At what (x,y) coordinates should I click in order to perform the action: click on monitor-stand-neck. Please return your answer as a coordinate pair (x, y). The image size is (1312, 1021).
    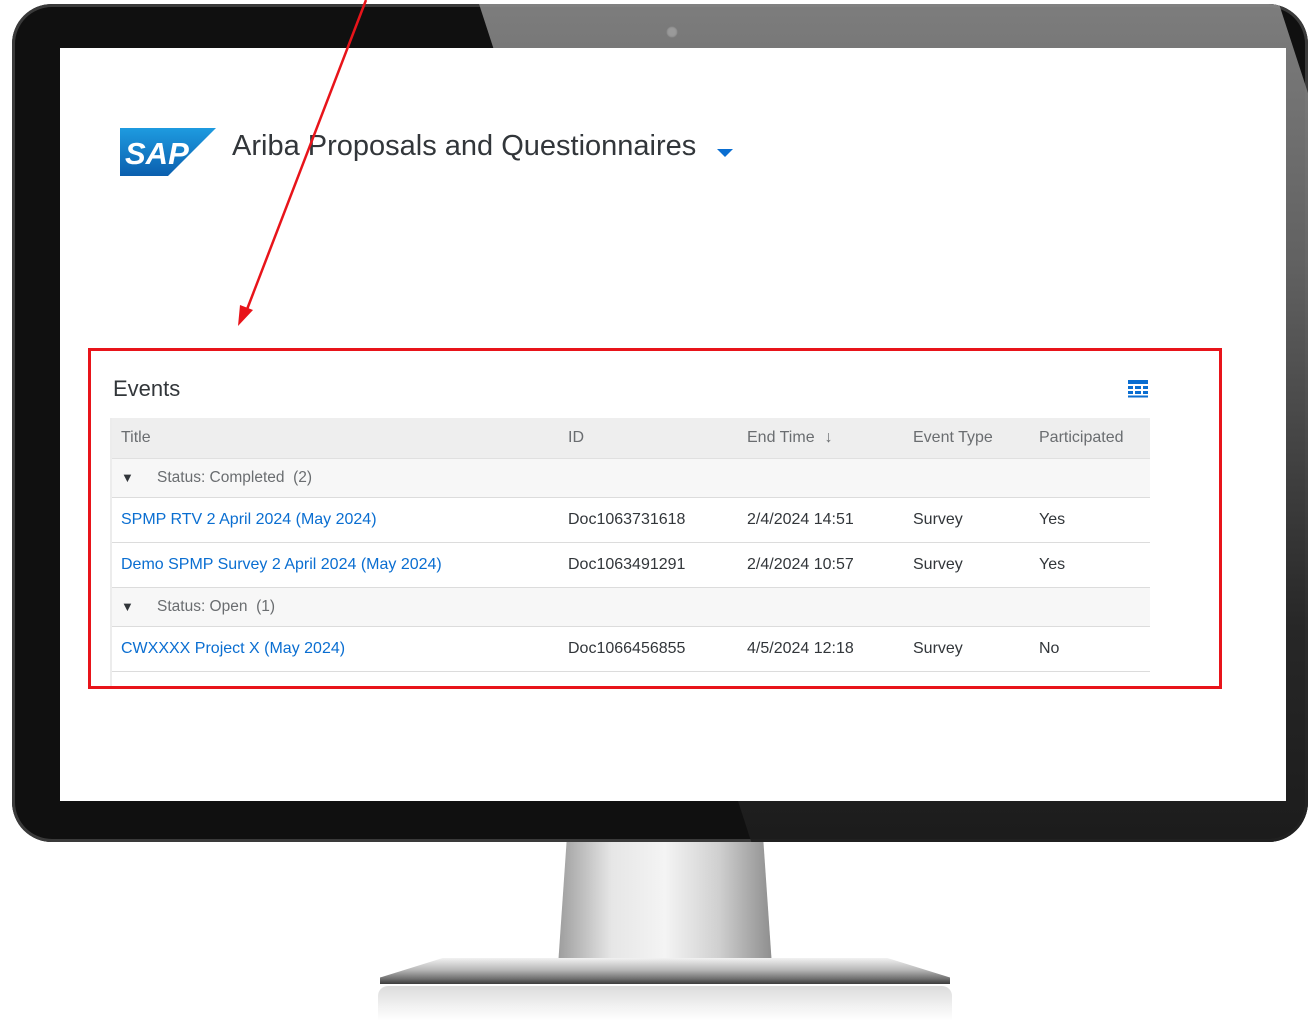
    Looking at the image, I should click on (665, 904).